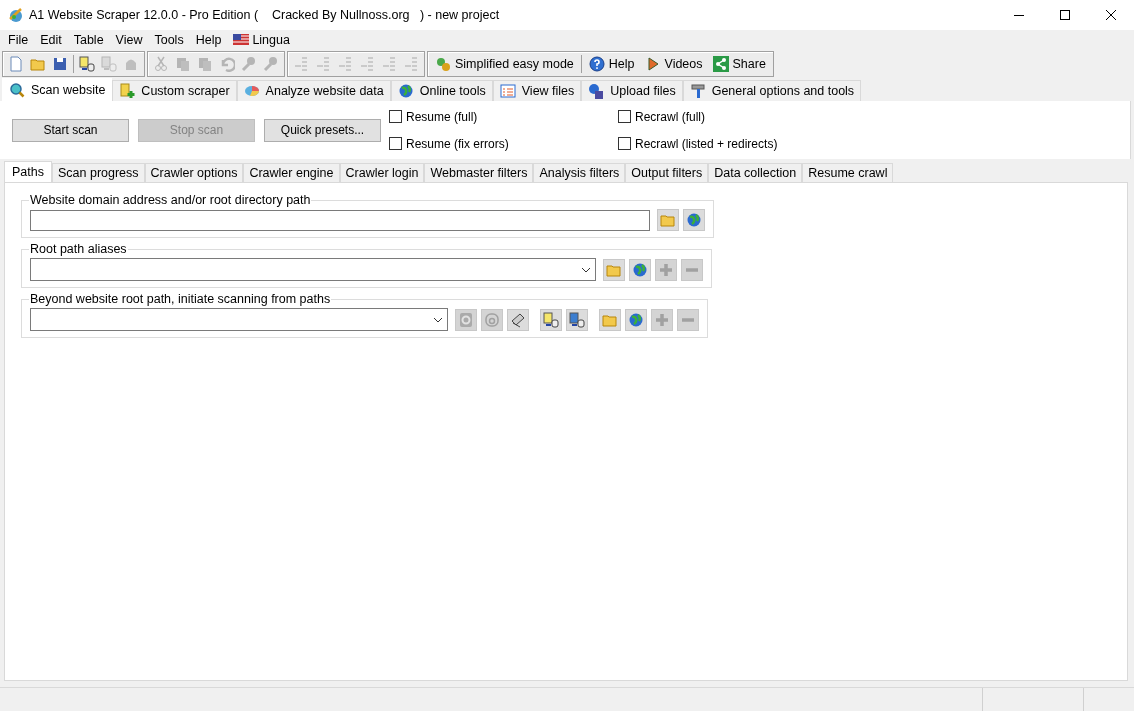  Describe the element at coordinates (504, 64) in the screenshot. I see `toolbar-button: Simplified easy mode` at that location.